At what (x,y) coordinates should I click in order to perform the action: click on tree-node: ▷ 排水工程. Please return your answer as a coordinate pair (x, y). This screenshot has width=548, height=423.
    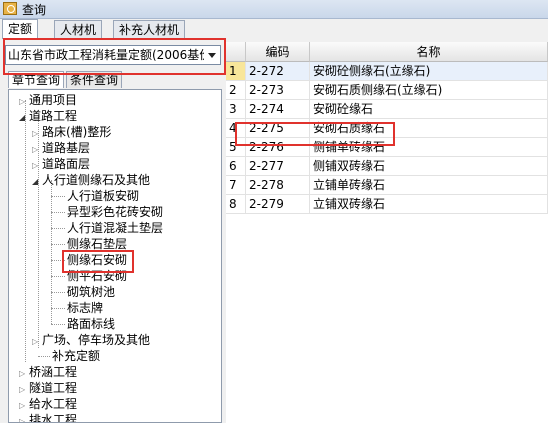
    Looking at the image, I should click on (48, 417).